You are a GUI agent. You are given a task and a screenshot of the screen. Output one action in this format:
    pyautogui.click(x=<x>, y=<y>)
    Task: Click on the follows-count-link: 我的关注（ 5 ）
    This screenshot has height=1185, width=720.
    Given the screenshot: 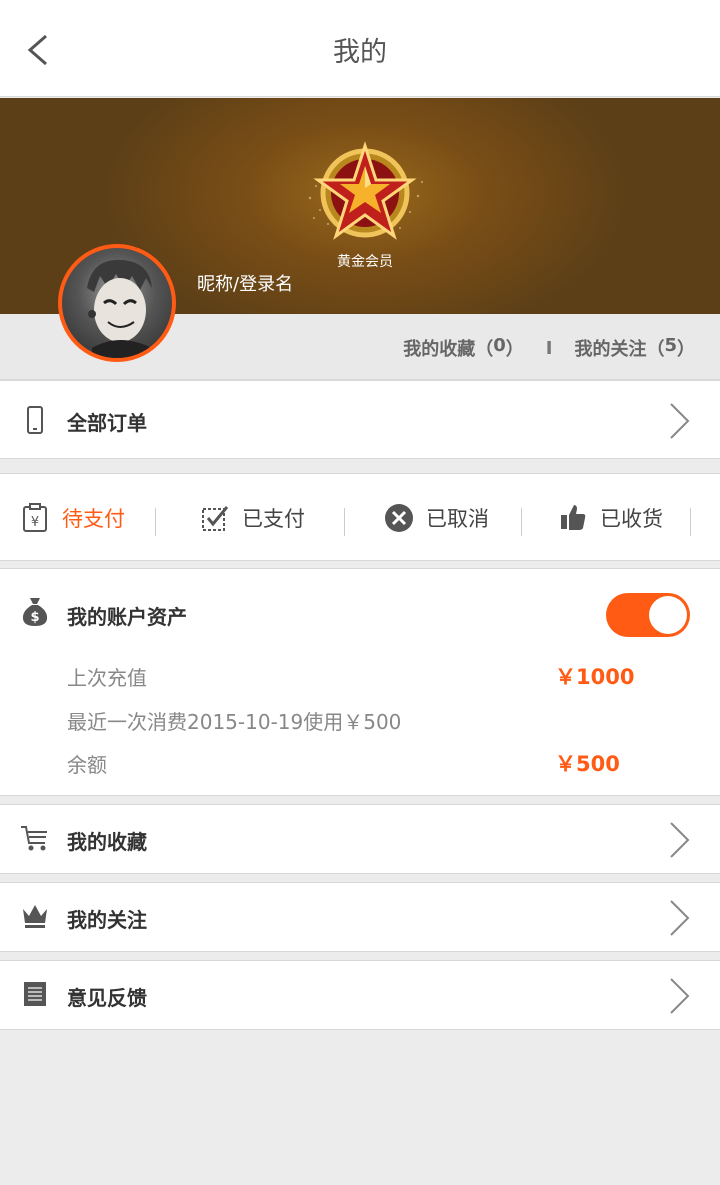 What is the action you would take?
    pyautogui.click(x=634, y=348)
    